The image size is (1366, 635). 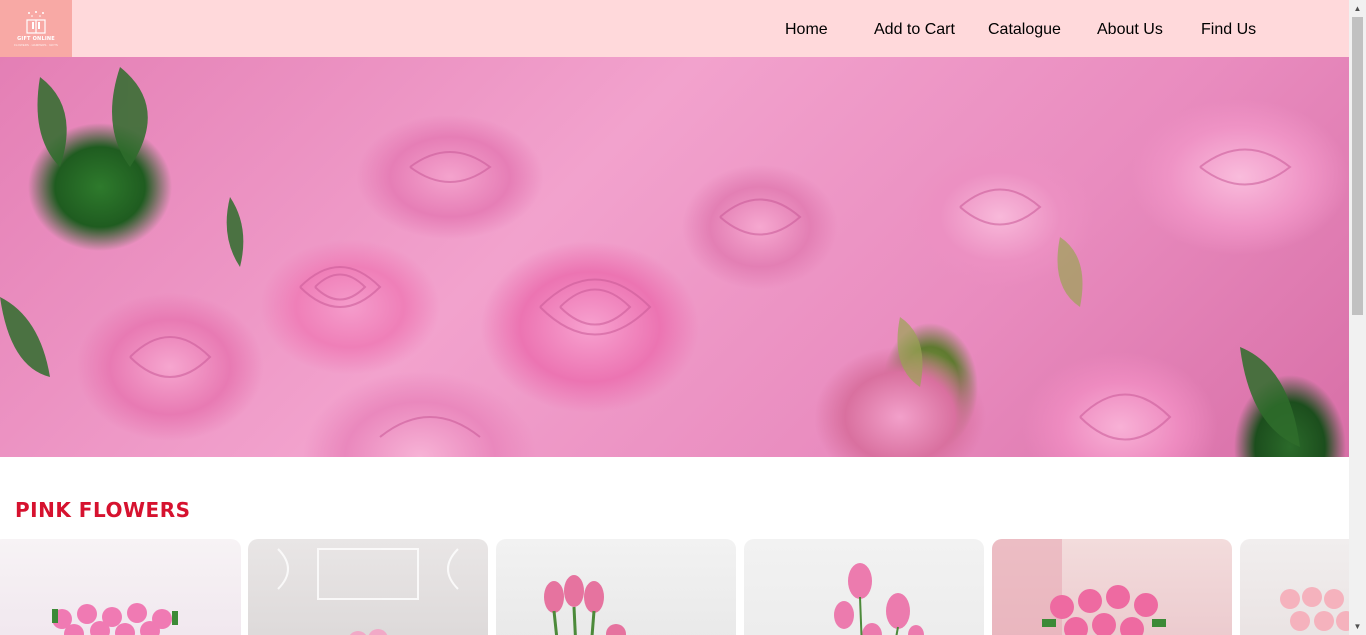 I want to click on pink-roses-arrangement-image, so click(x=368, y=591).